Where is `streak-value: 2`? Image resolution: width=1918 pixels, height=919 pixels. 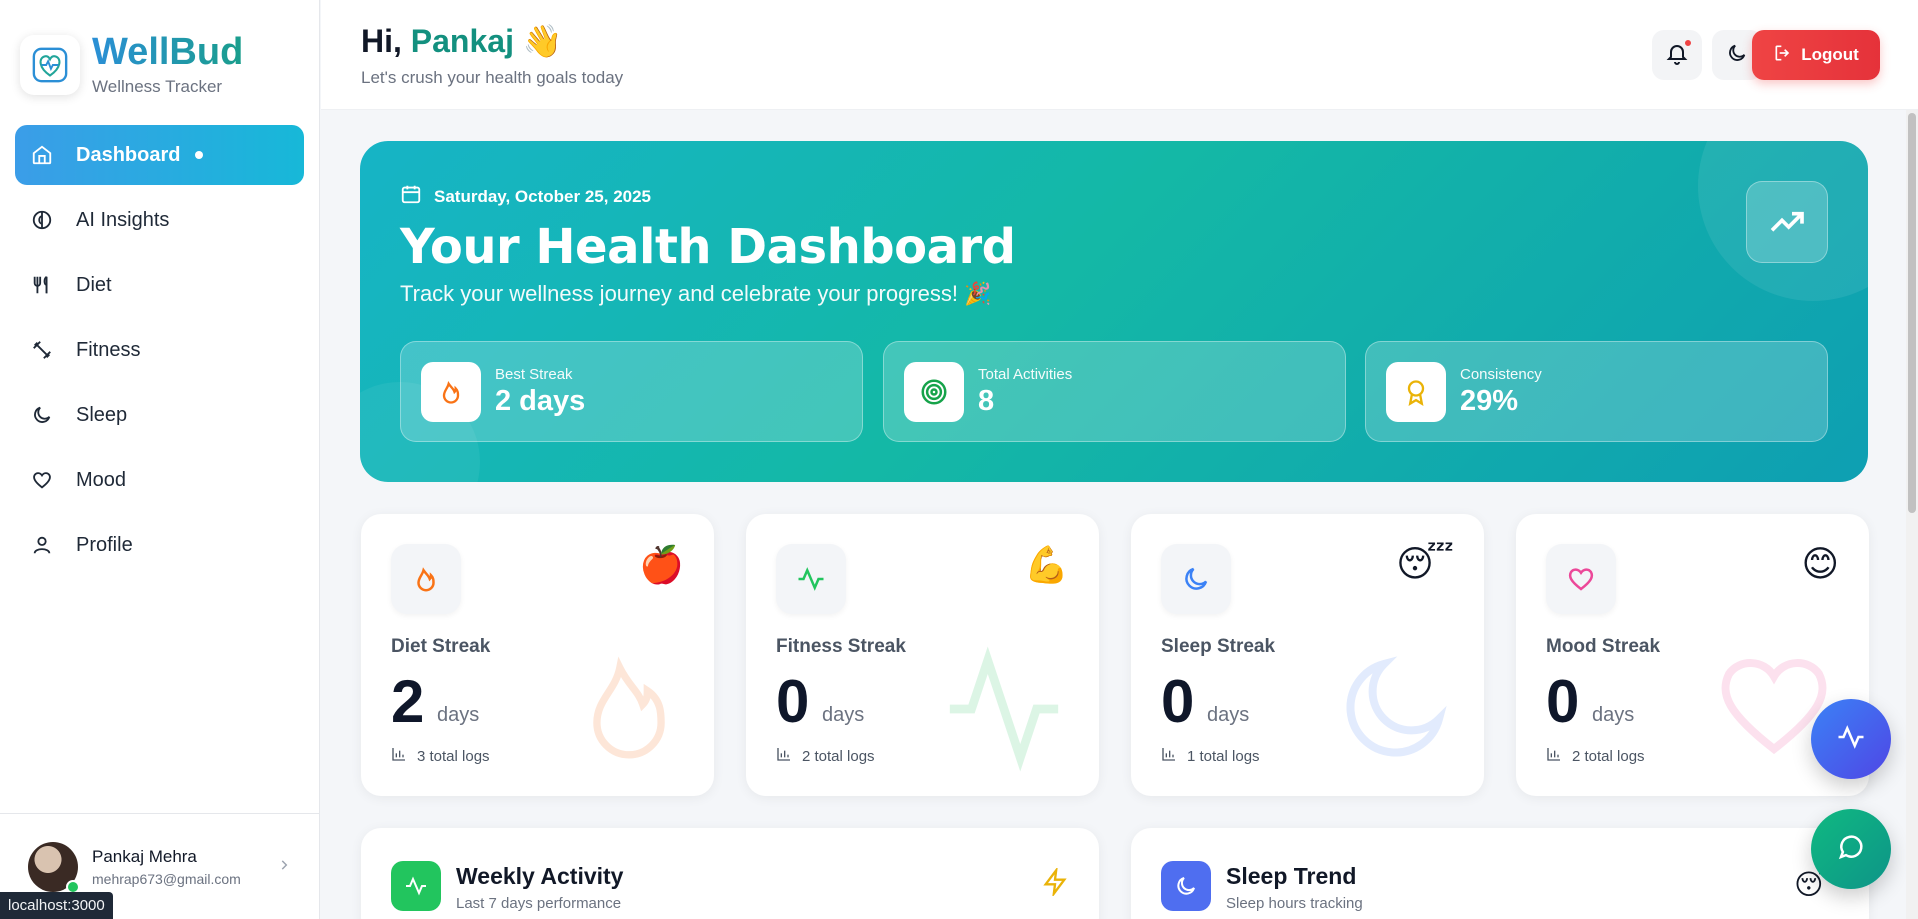 streak-value: 2 is located at coordinates (408, 701).